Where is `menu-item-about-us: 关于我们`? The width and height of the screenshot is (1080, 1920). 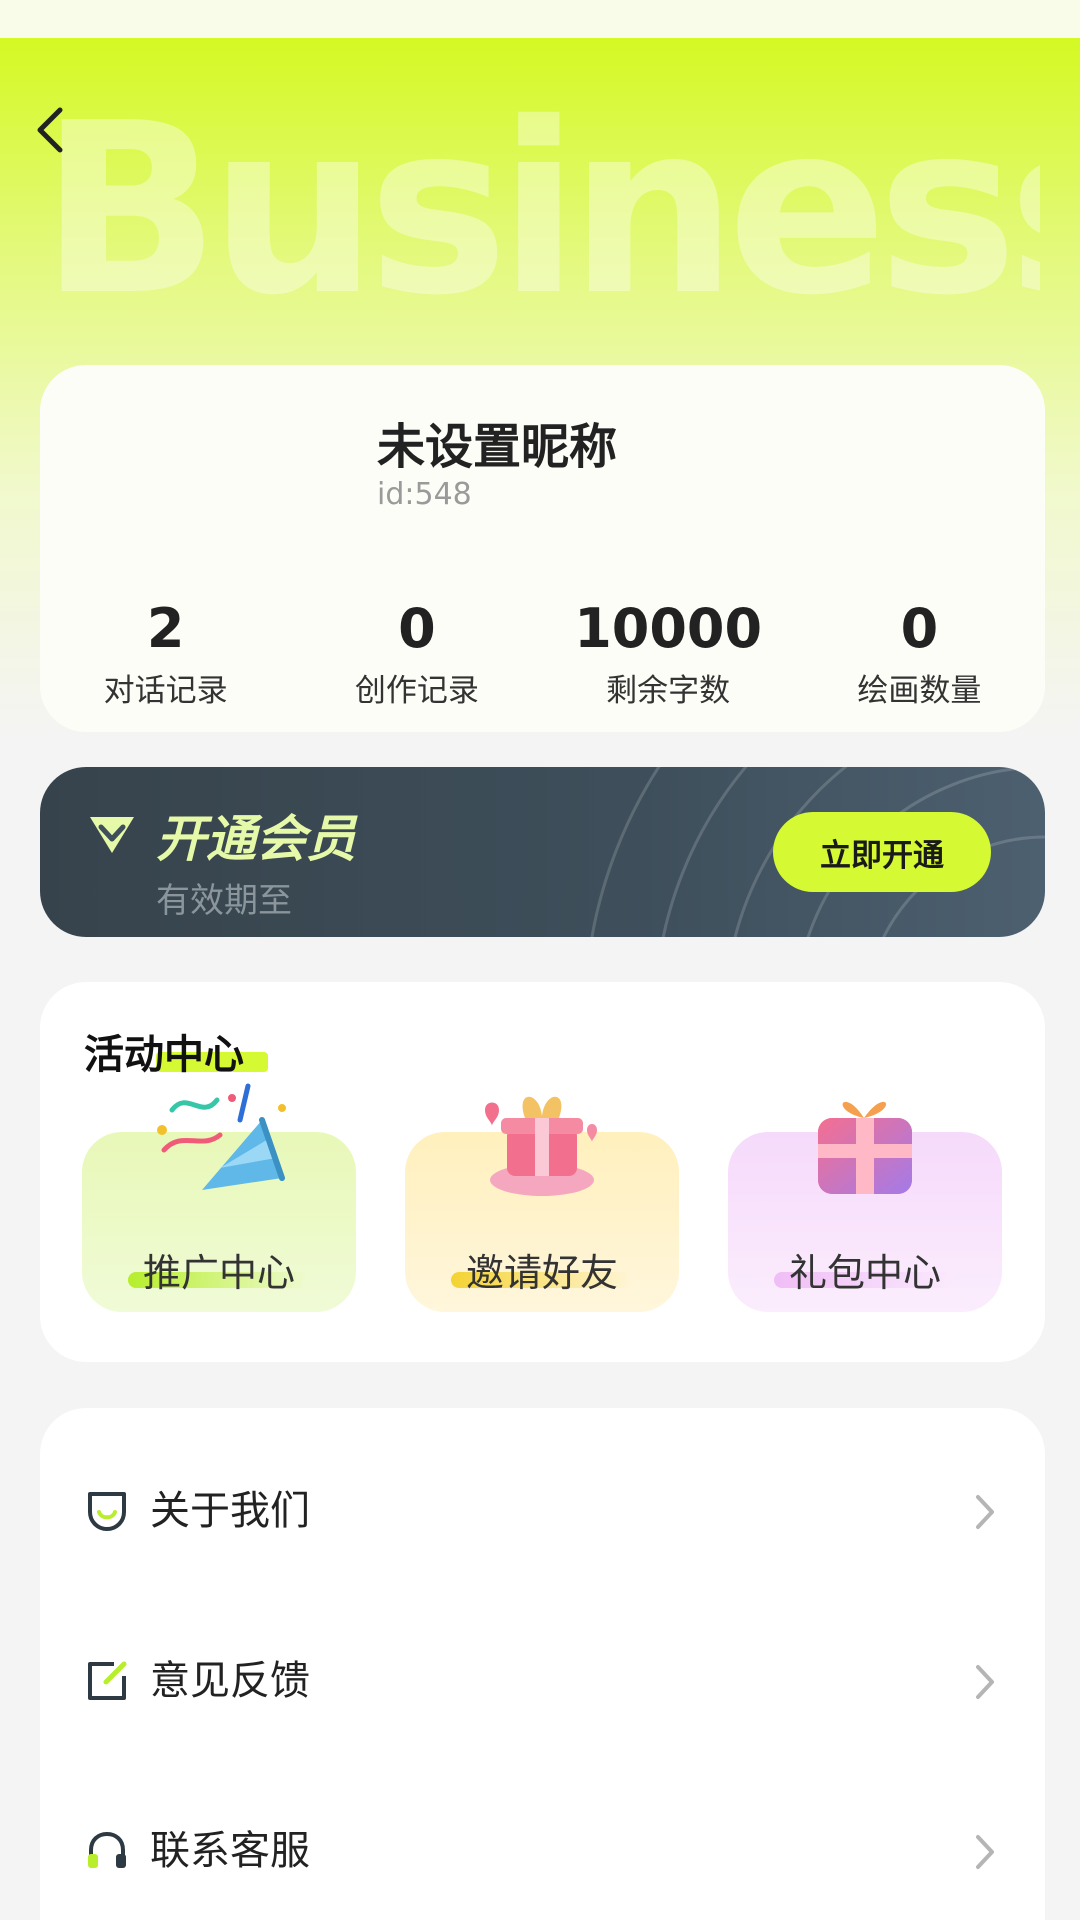 menu-item-about-us: 关于我们 is located at coordinates (542, 1508).